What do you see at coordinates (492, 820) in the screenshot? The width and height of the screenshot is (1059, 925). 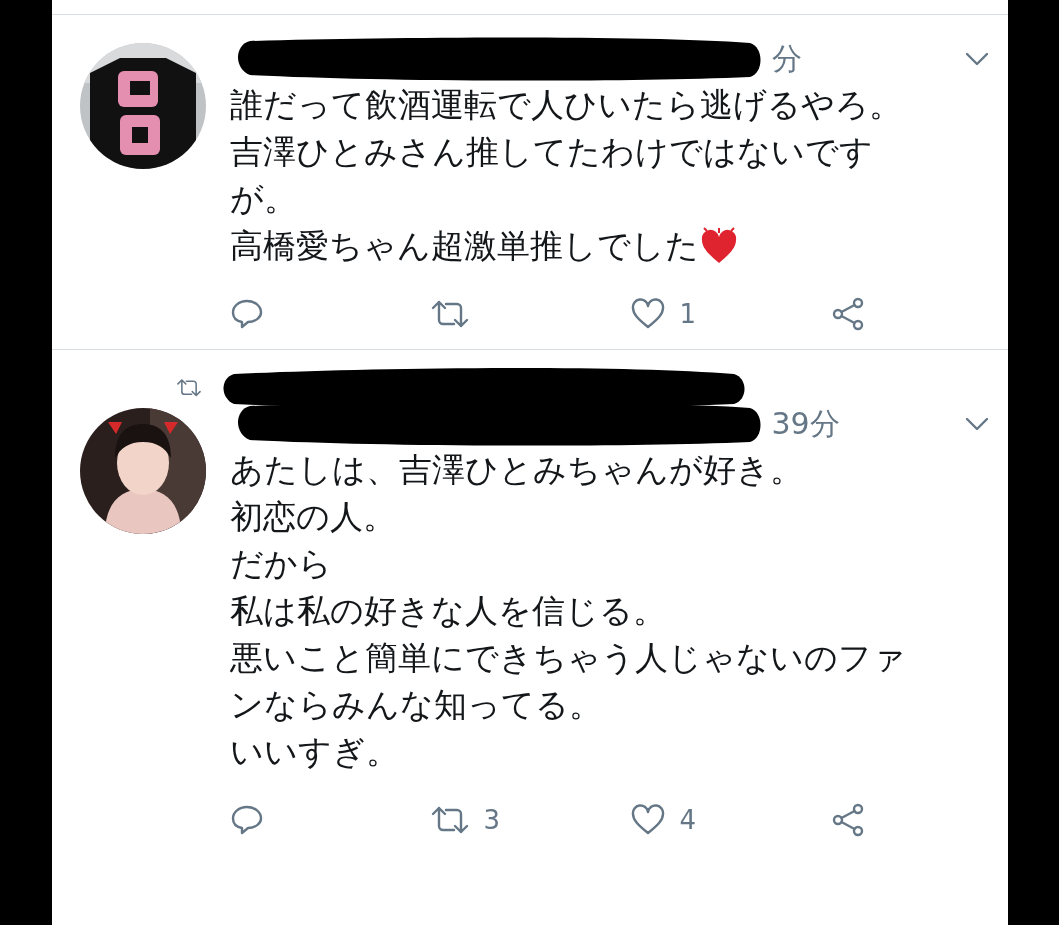 I see `retweet-count: 3` at bounding box center [492, 820].